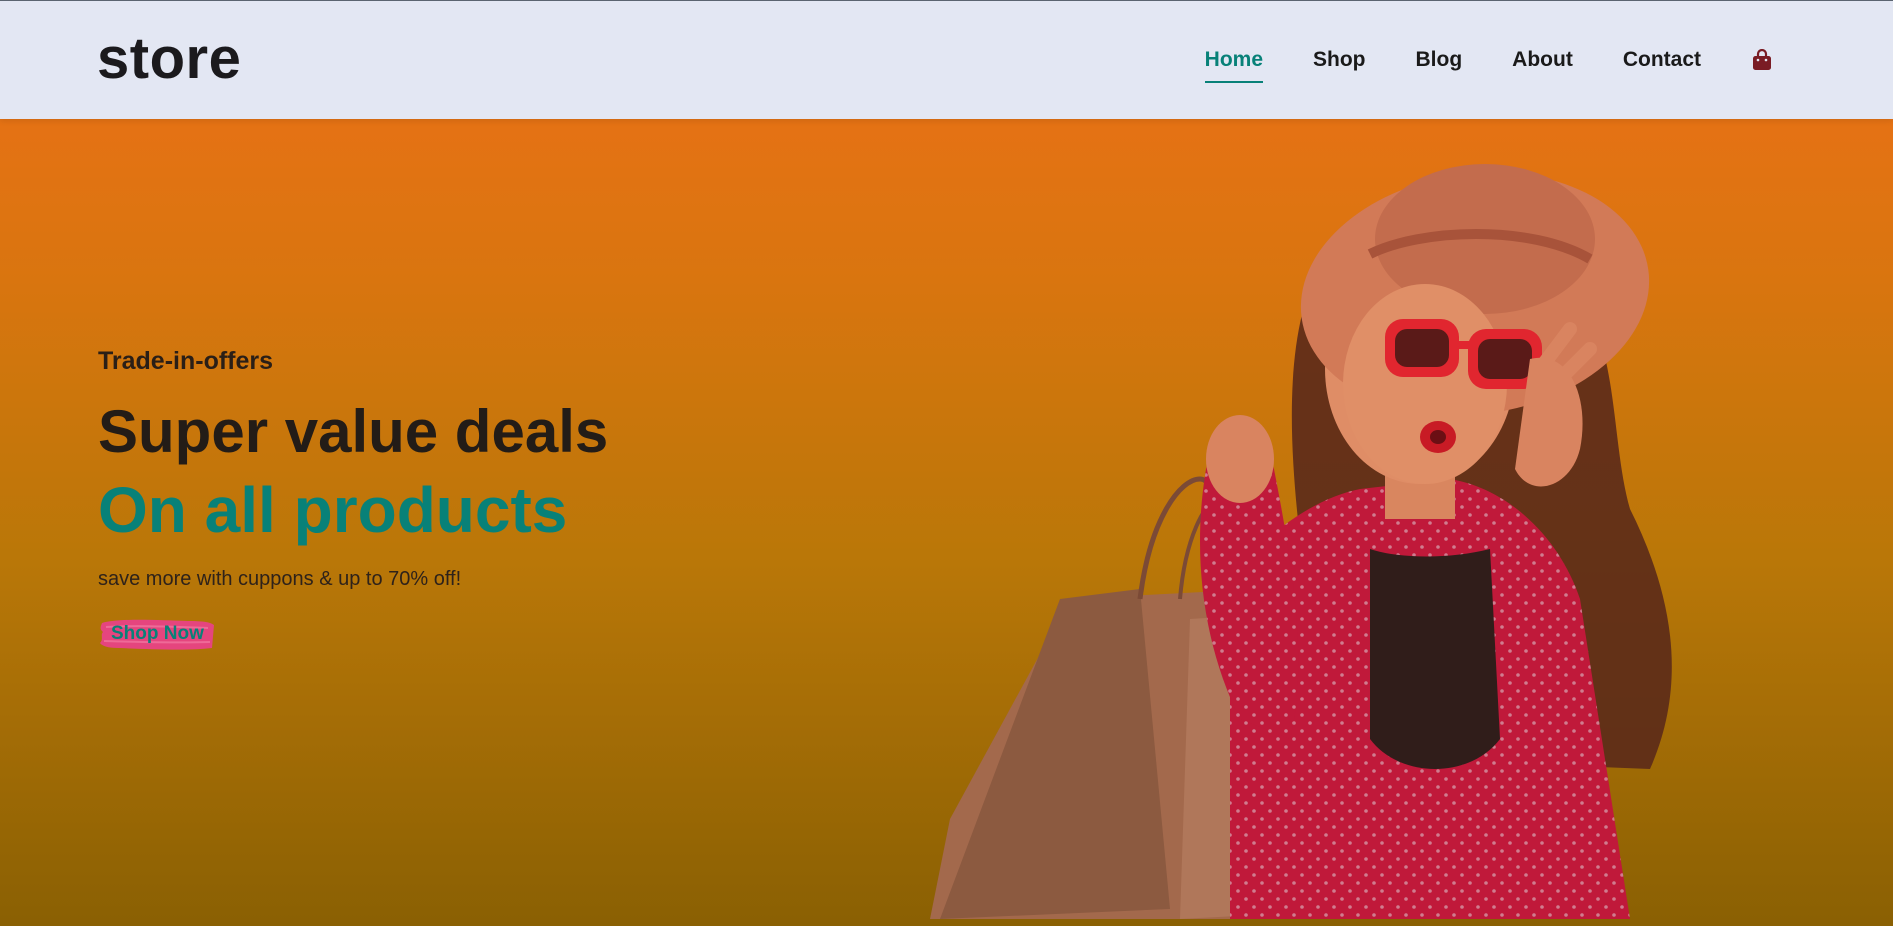 Image resolution: width=1893 pixels, height=926 pixels. I want to click on nav-contact: Contact, so click(1662, 60).